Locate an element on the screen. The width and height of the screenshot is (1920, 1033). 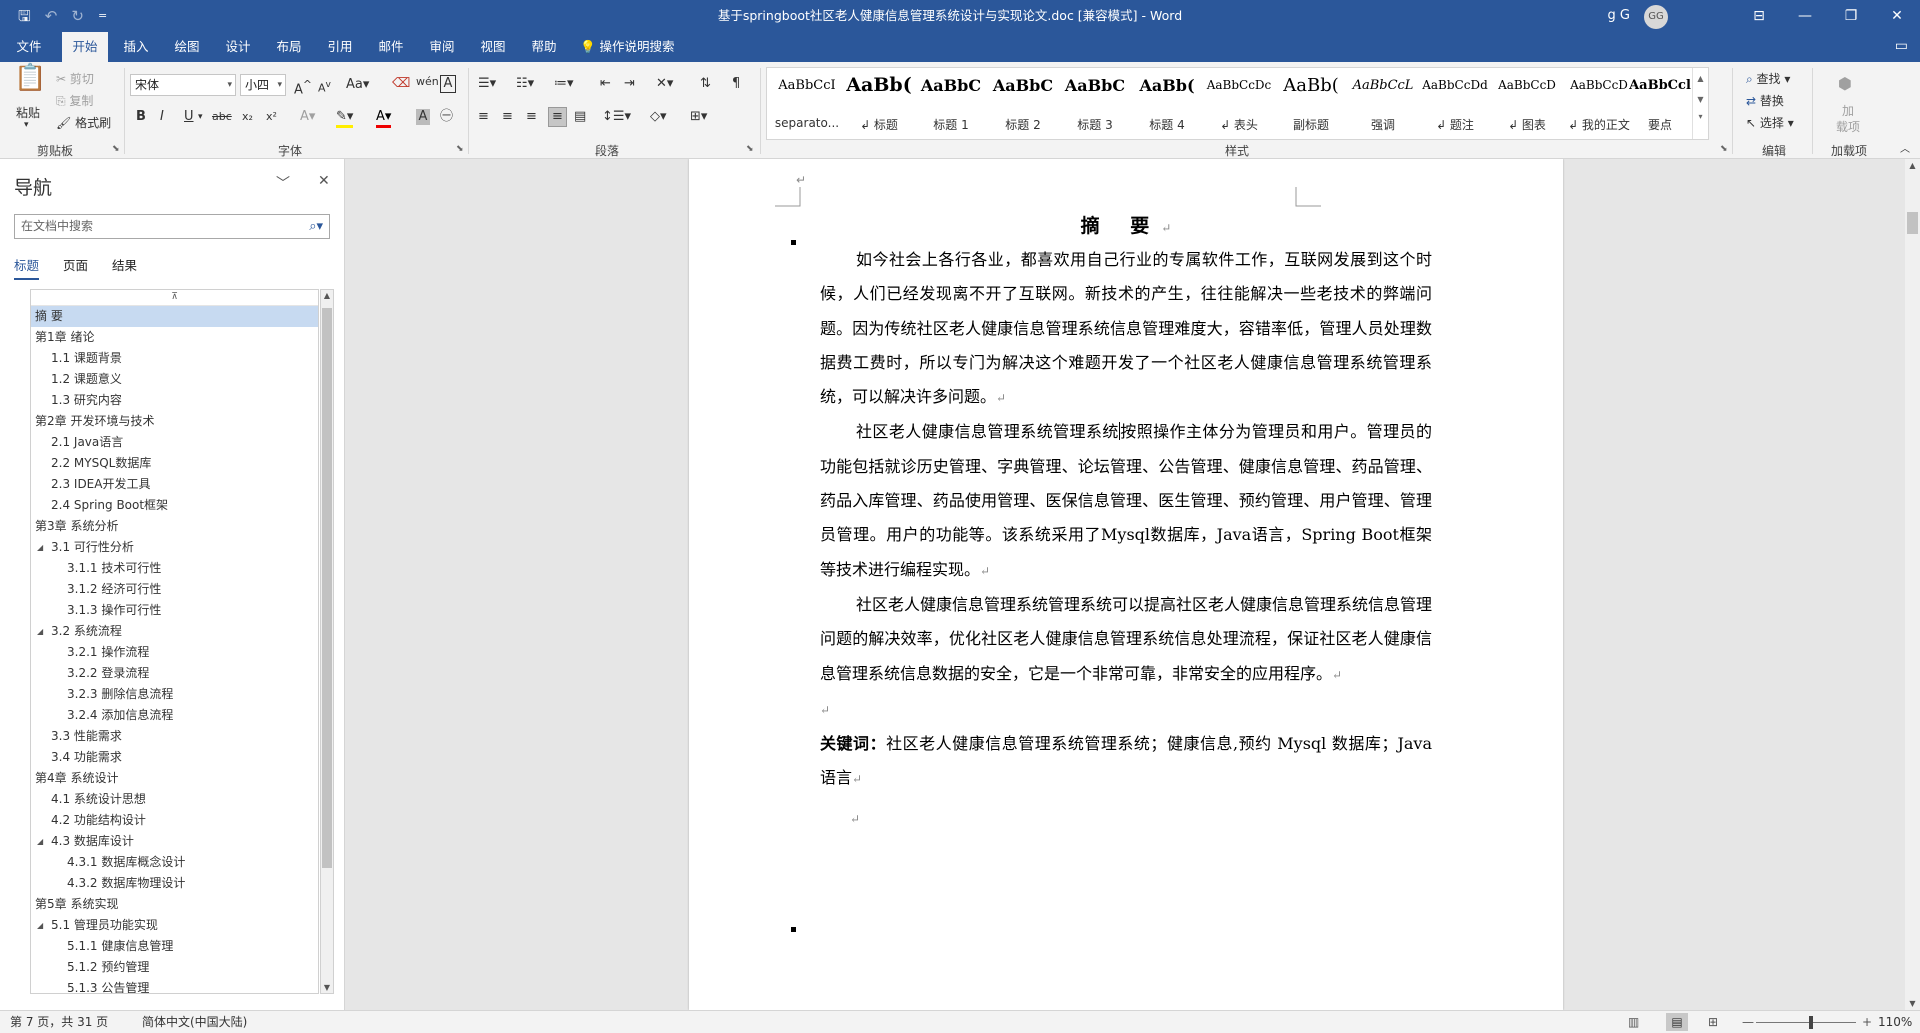
tab-draw: 绘图 is located at coordinates (187, 47).